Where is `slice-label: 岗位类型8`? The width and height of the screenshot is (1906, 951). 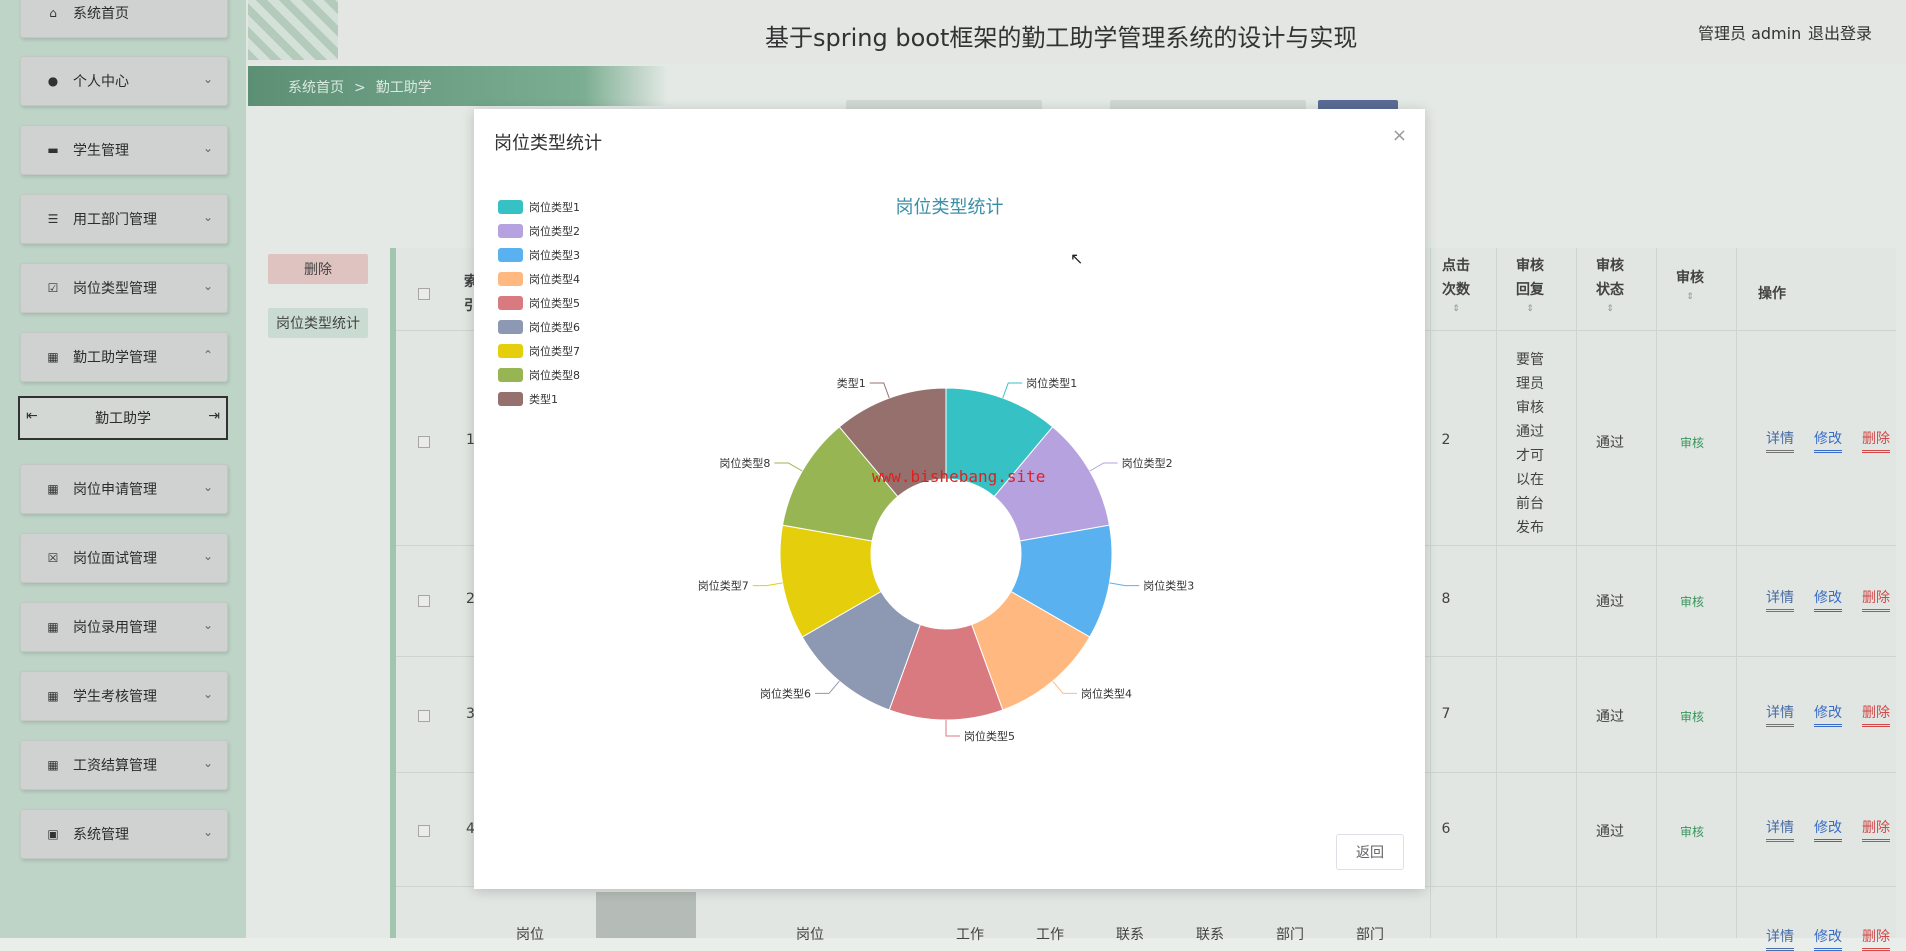
slice-label: 岗位类型8 is located at coordinates (744, 463).